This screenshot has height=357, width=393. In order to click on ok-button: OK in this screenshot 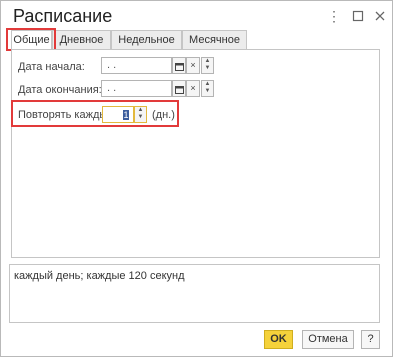, I will do `click(278, 339)`.